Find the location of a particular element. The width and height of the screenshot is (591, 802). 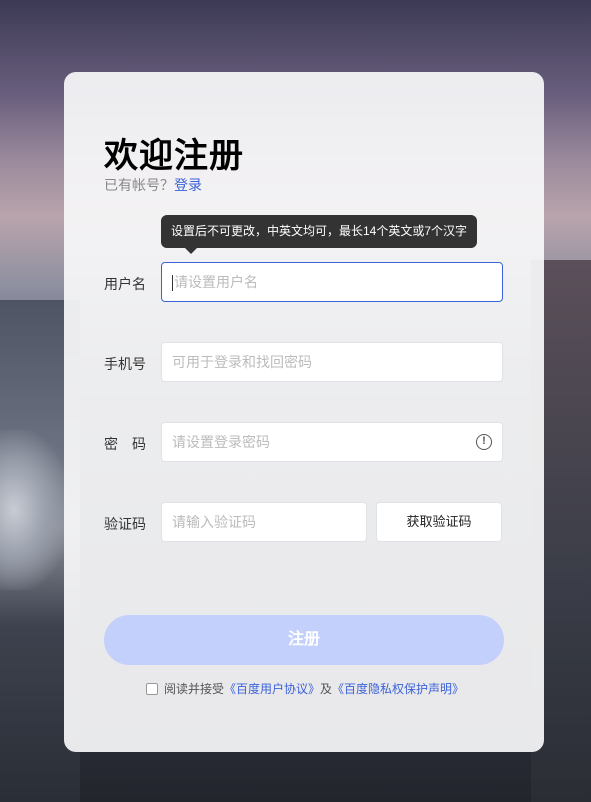

code-label: 验证码 is located at coordinates (125, 524).